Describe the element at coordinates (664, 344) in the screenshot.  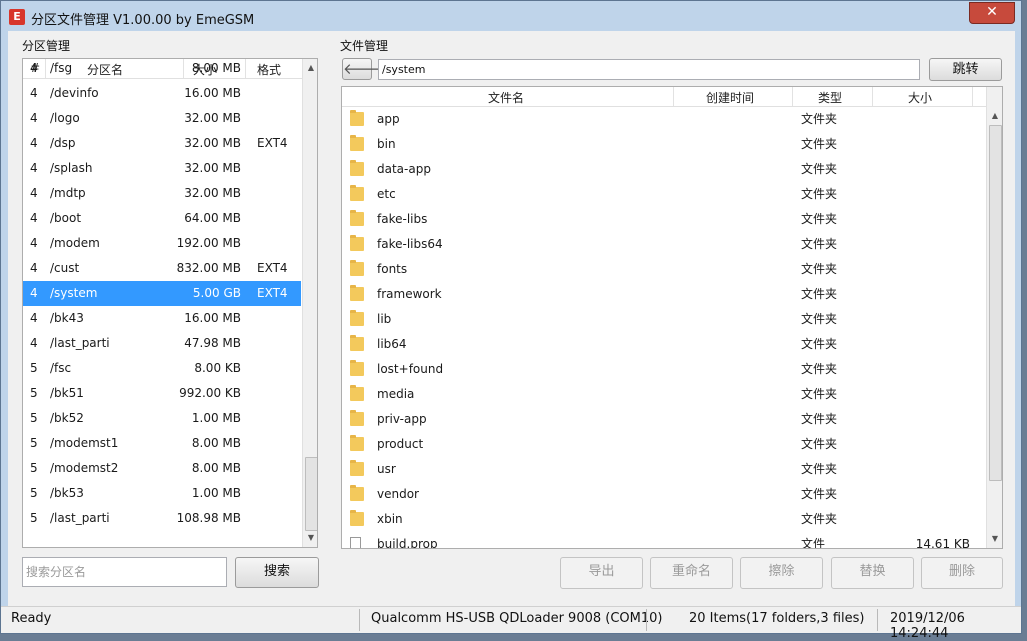
I see `file-row: lib64 文件夹` at that location.